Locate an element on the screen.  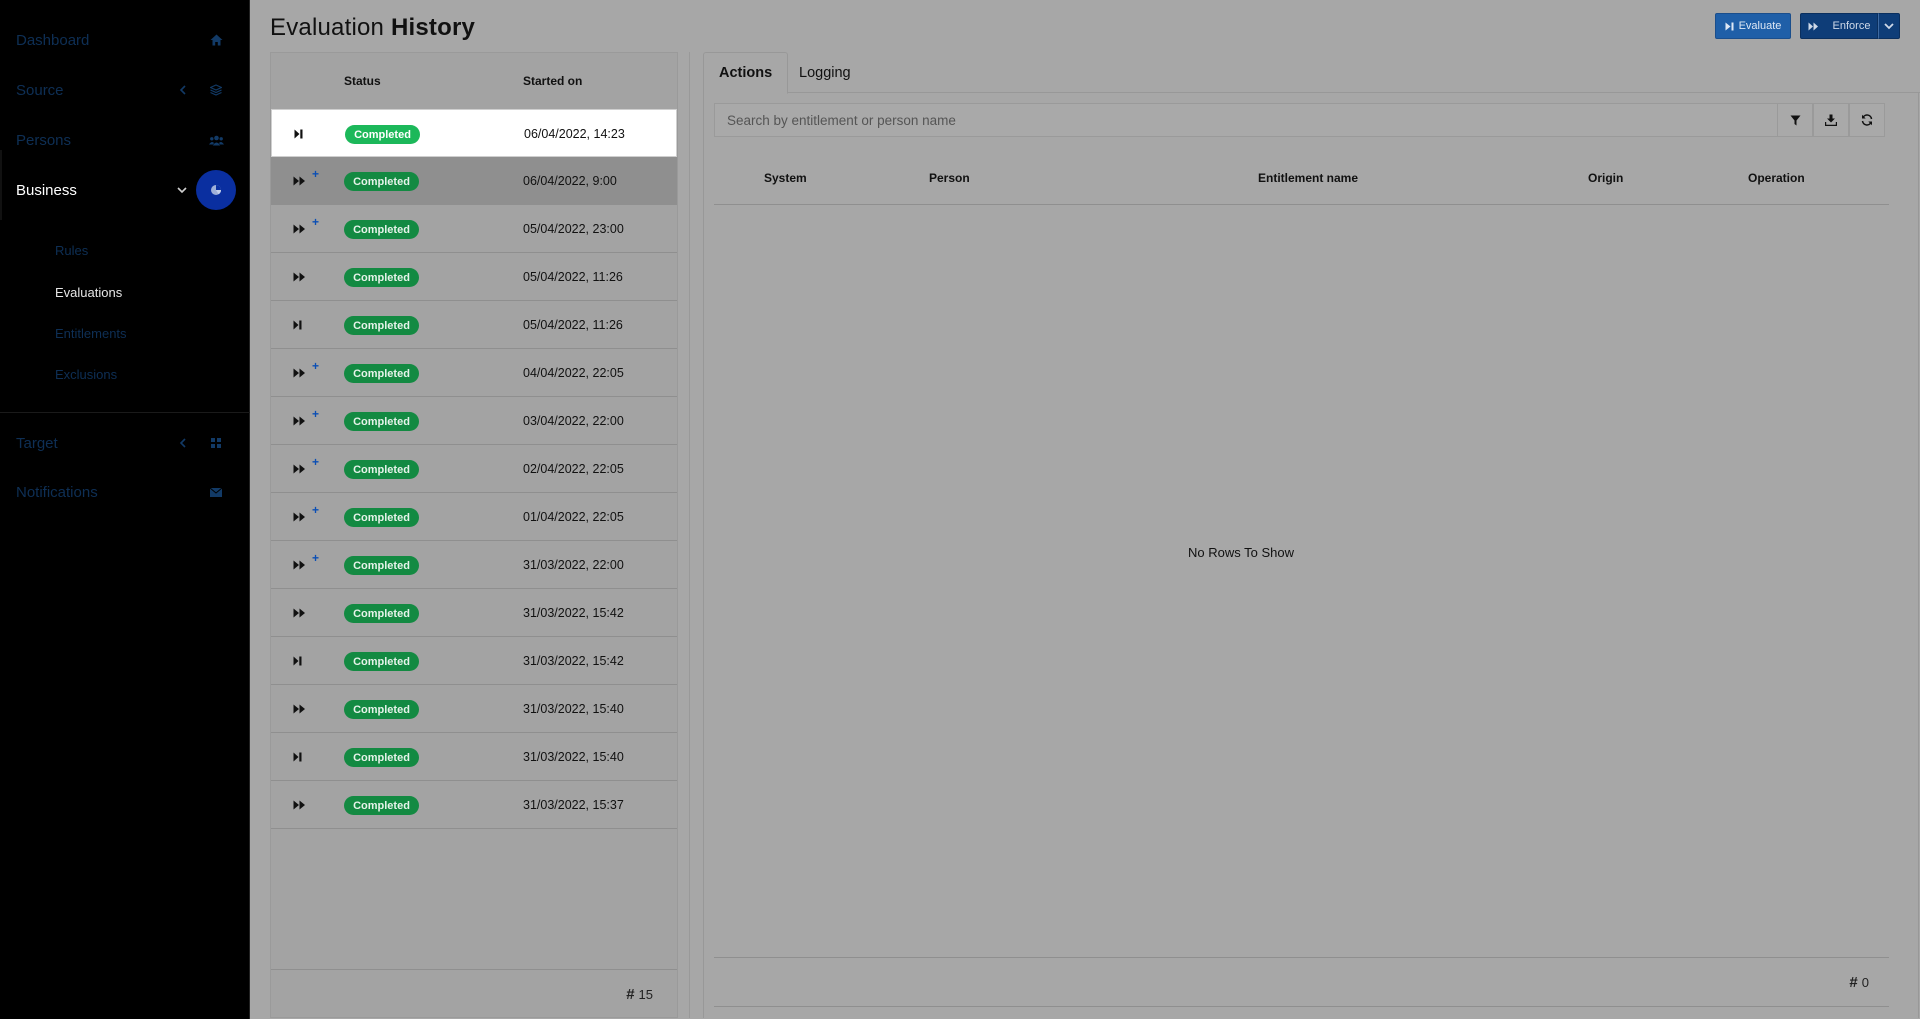
started-on-cell: 31/03/2022, 15:37 is located at coordinates (573, 805).